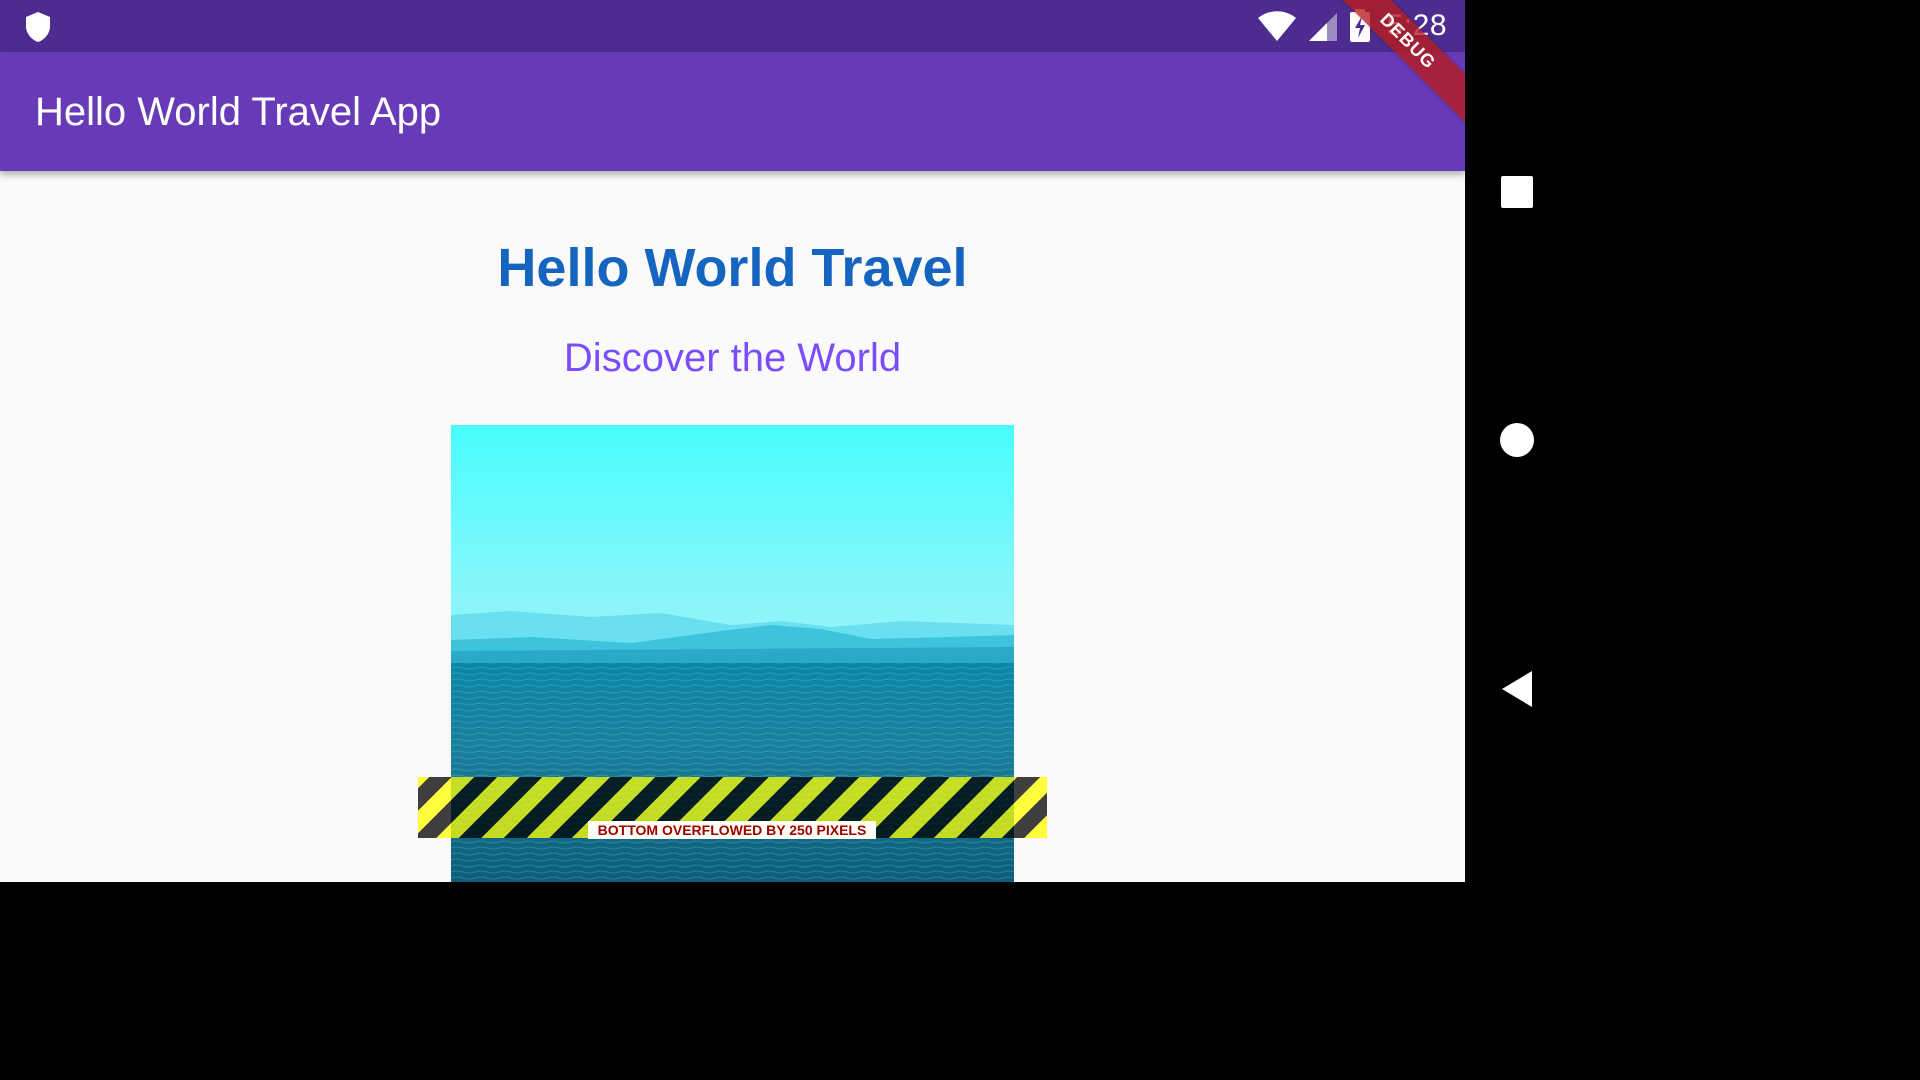 This screenshot has height=1080, width=1920. I want to click on signal-icon, so click(1322, 27).